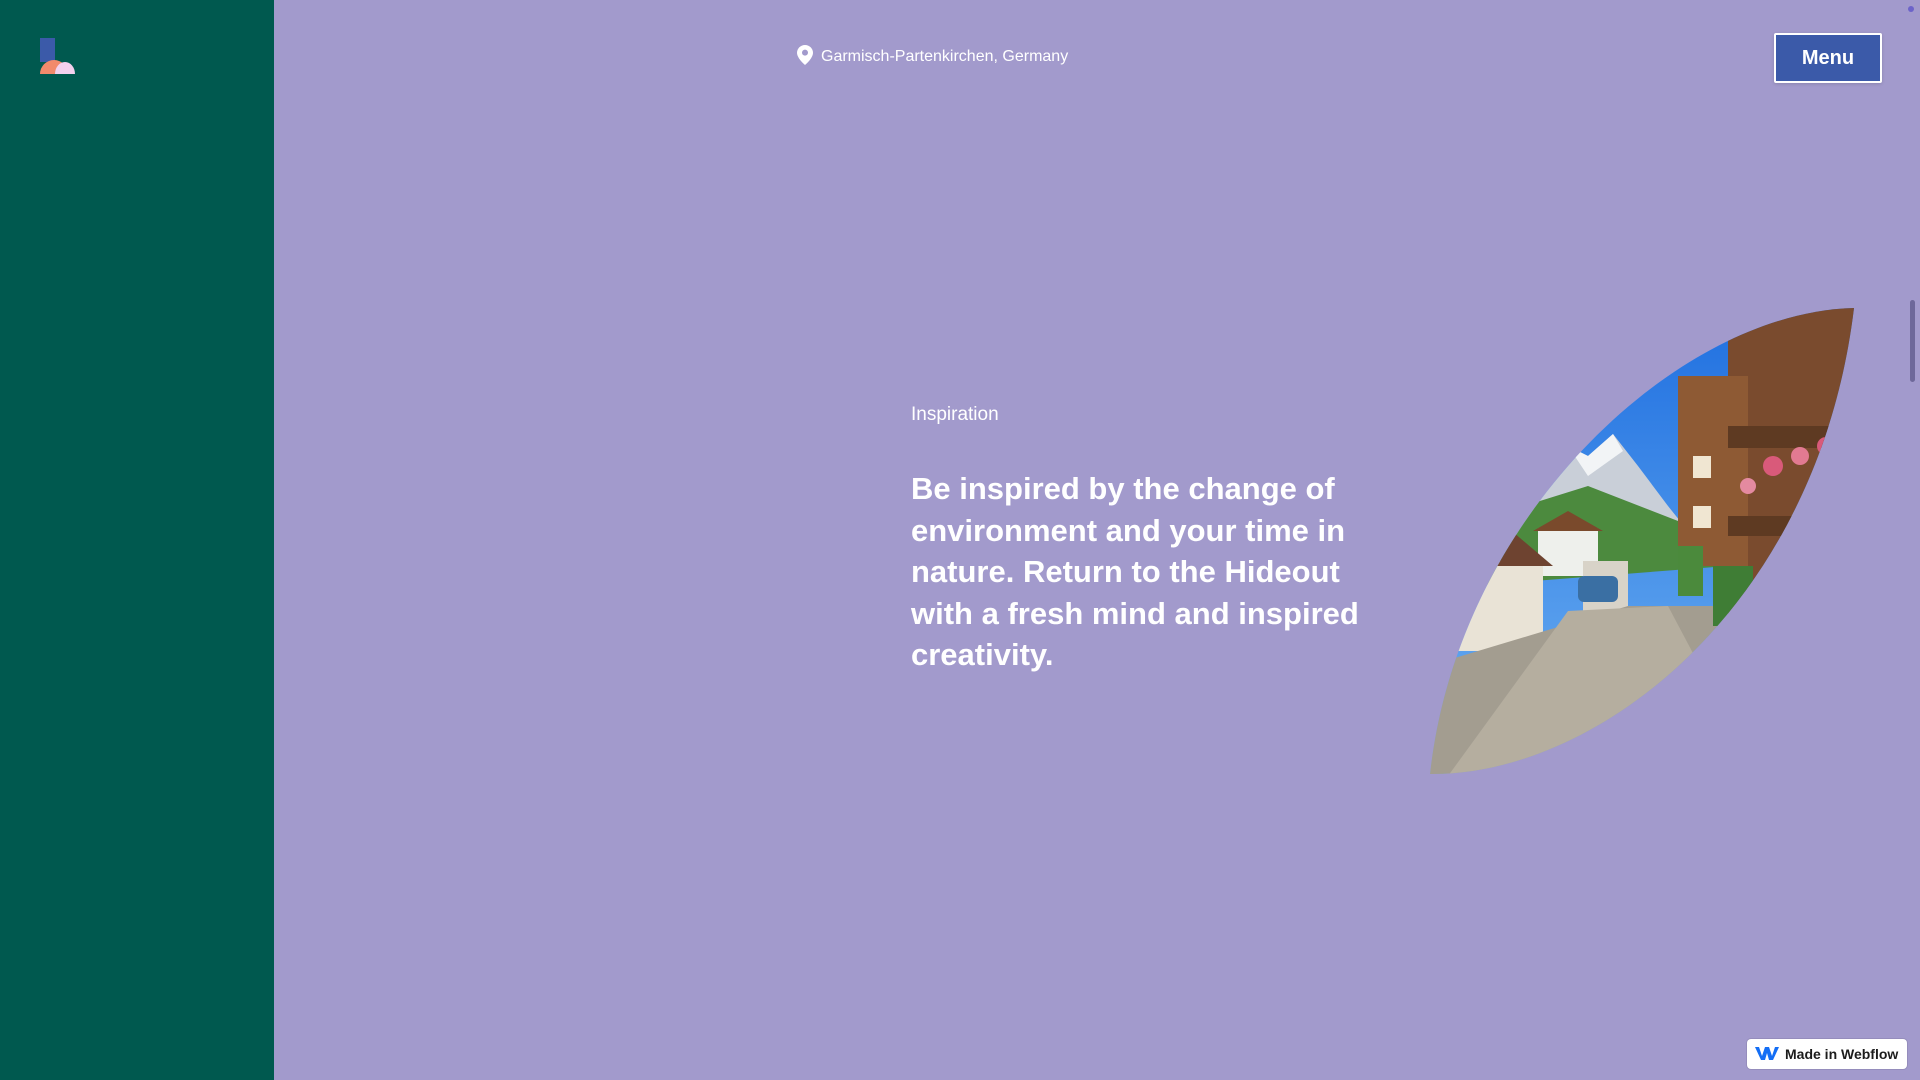 The image size is (1920, 1080). I want to click on hideout-logo-icon, so click(57, 57).